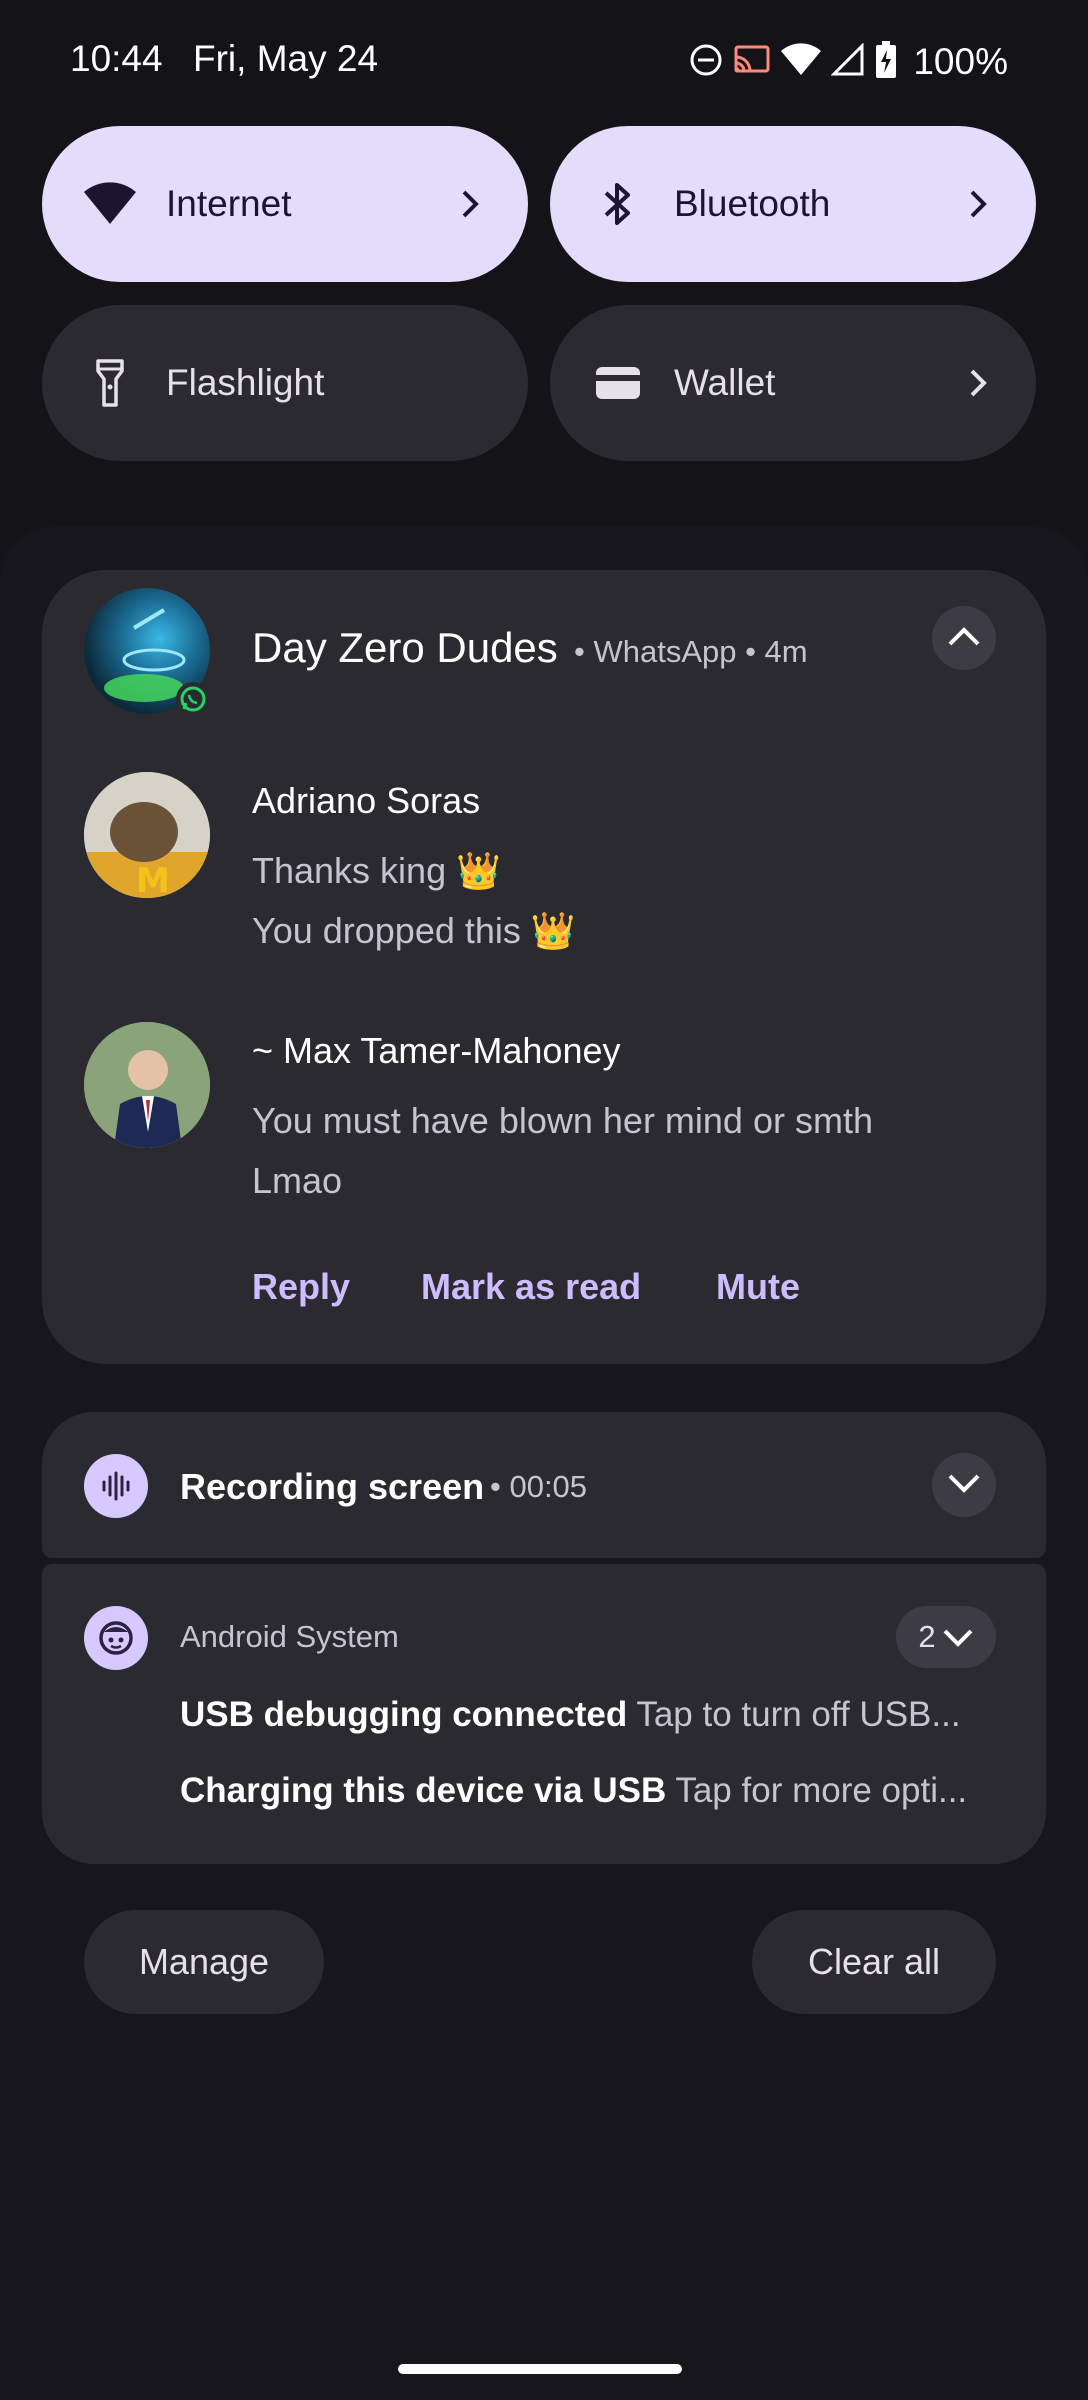  I want to click on tile-bluetooth-label: Bluetooth, so click(752, 203).